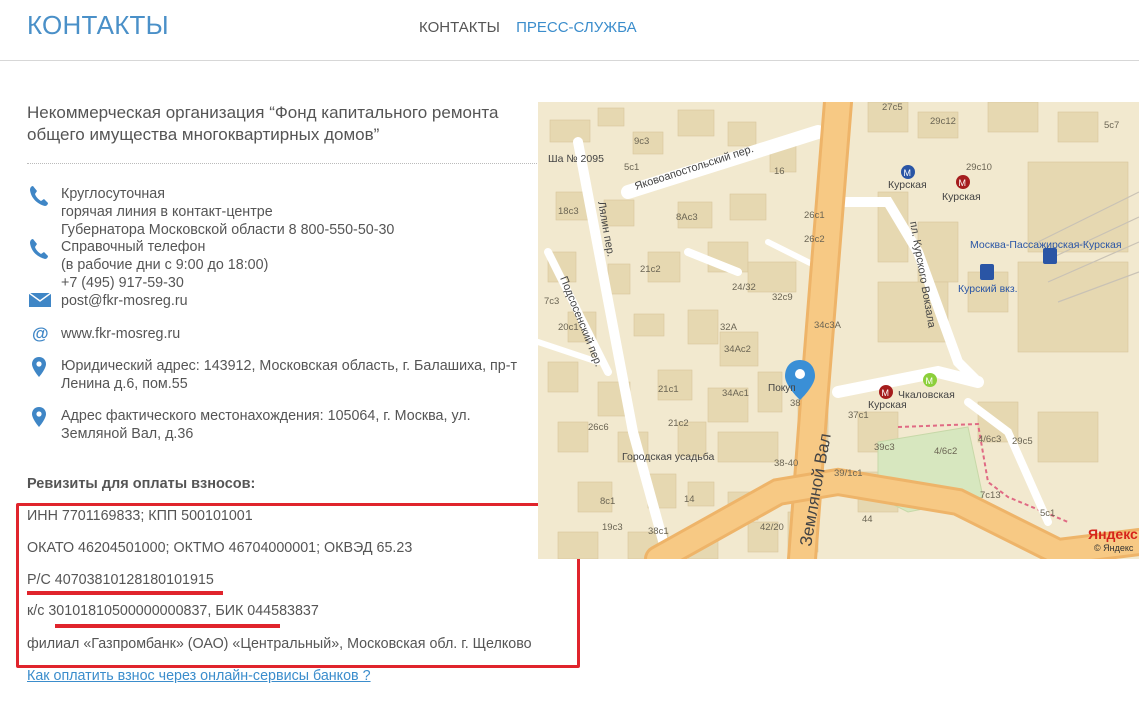 The image size is (1139, 719). Describe the element at coordinates (737, 349) in the screenshot. I see `svg-text: 34Ас2` at that location.